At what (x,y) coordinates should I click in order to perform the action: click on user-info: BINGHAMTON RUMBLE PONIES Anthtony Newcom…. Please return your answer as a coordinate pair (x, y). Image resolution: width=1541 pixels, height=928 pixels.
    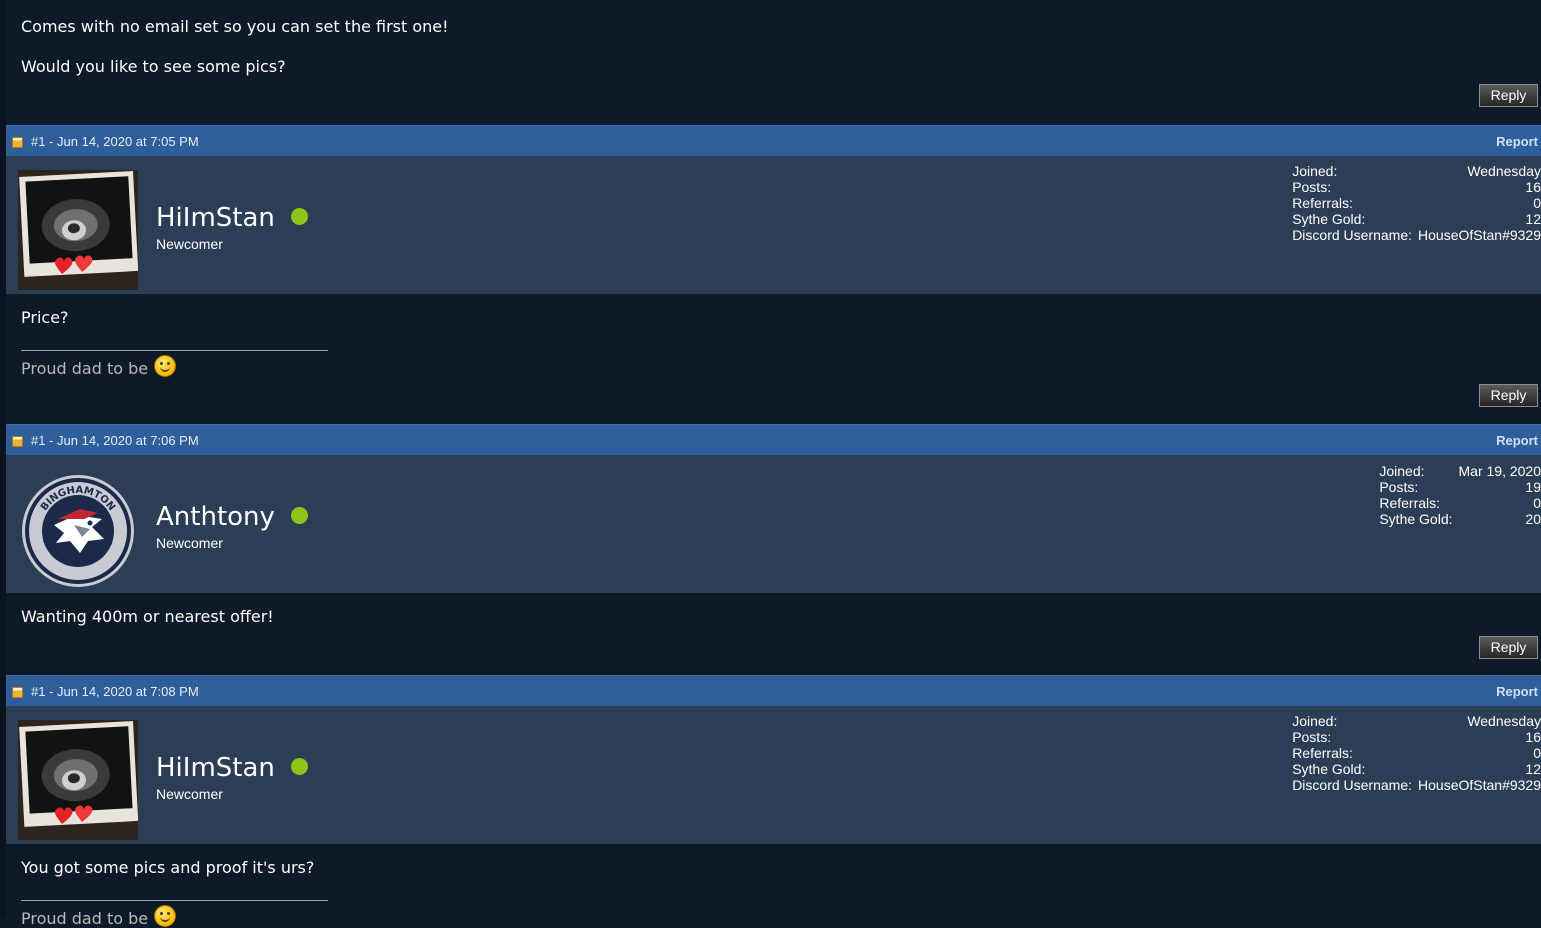
    Looking at the image, I should click on (773, 524).